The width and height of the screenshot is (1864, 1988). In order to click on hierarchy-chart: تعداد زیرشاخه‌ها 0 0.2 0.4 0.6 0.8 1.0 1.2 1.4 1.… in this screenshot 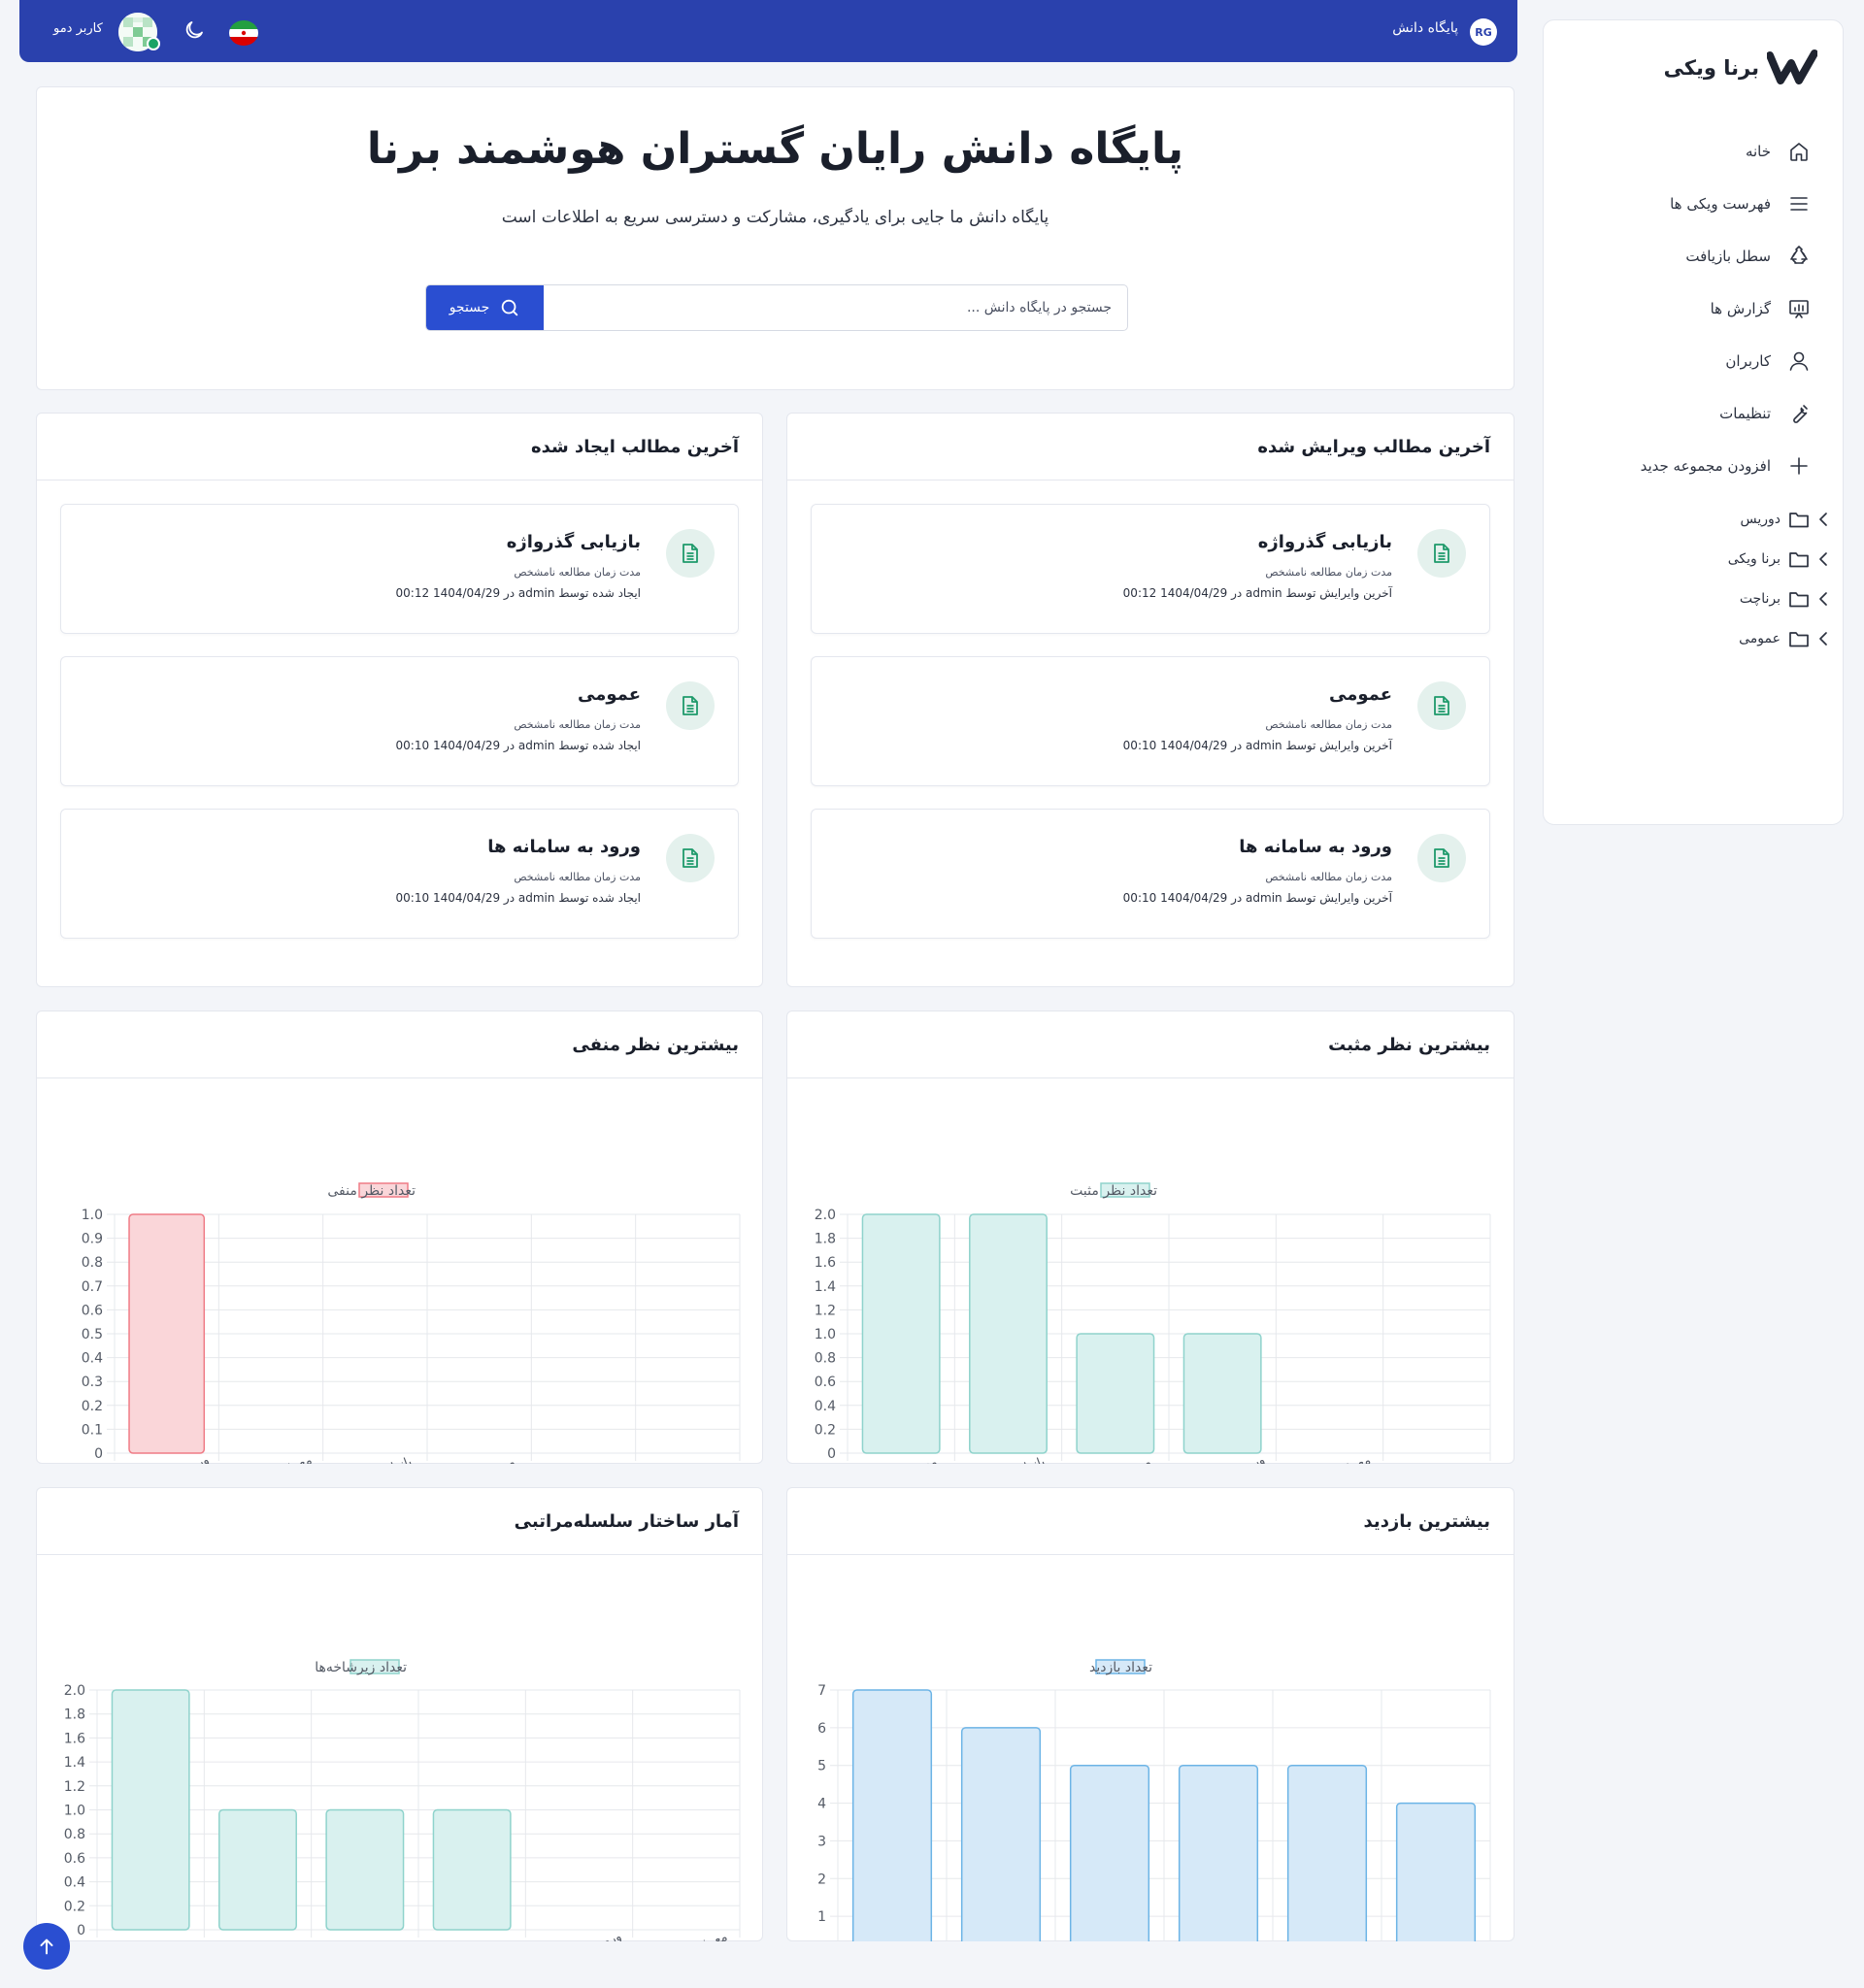, I will do `click(402, 1817)`.